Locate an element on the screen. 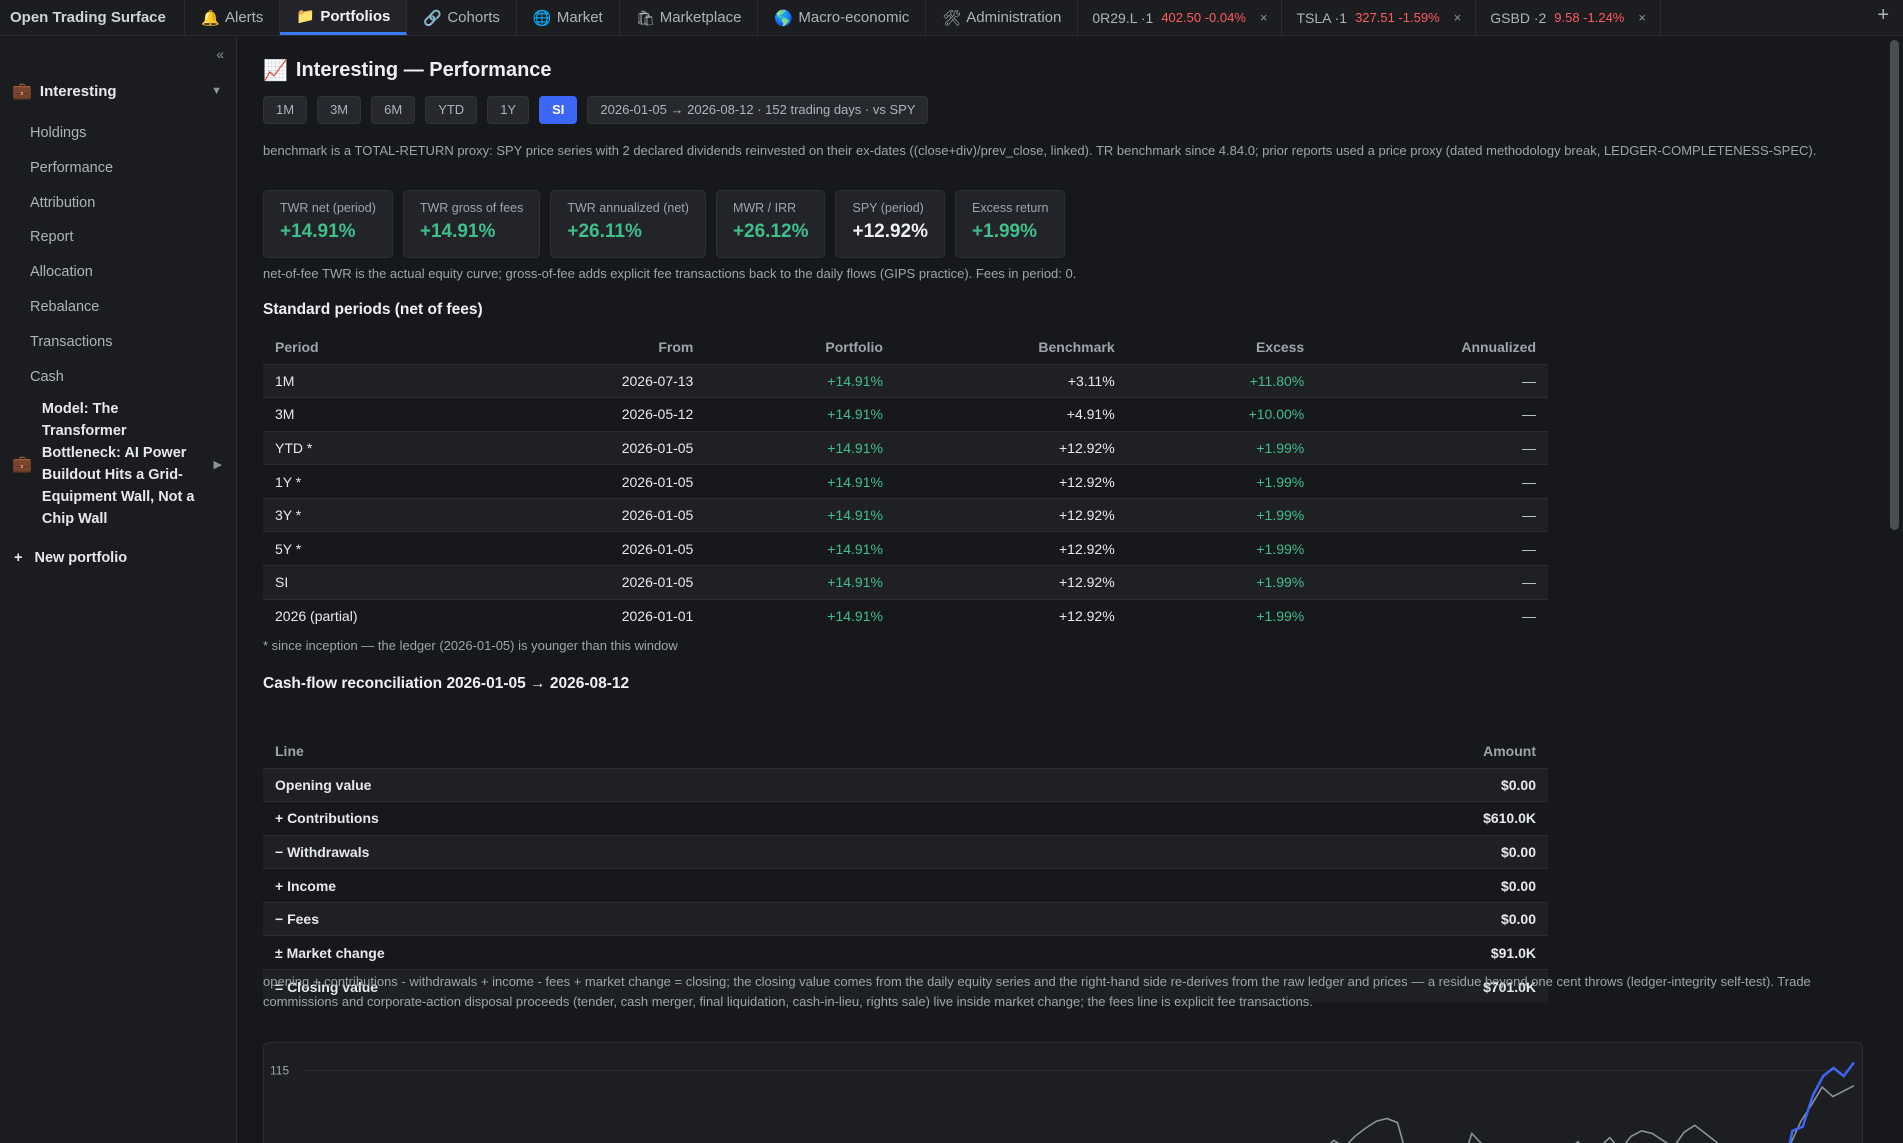 The image size is (1903, 1143). sidebar-item-allocation: Allocation is located at coordinates (71, 272).